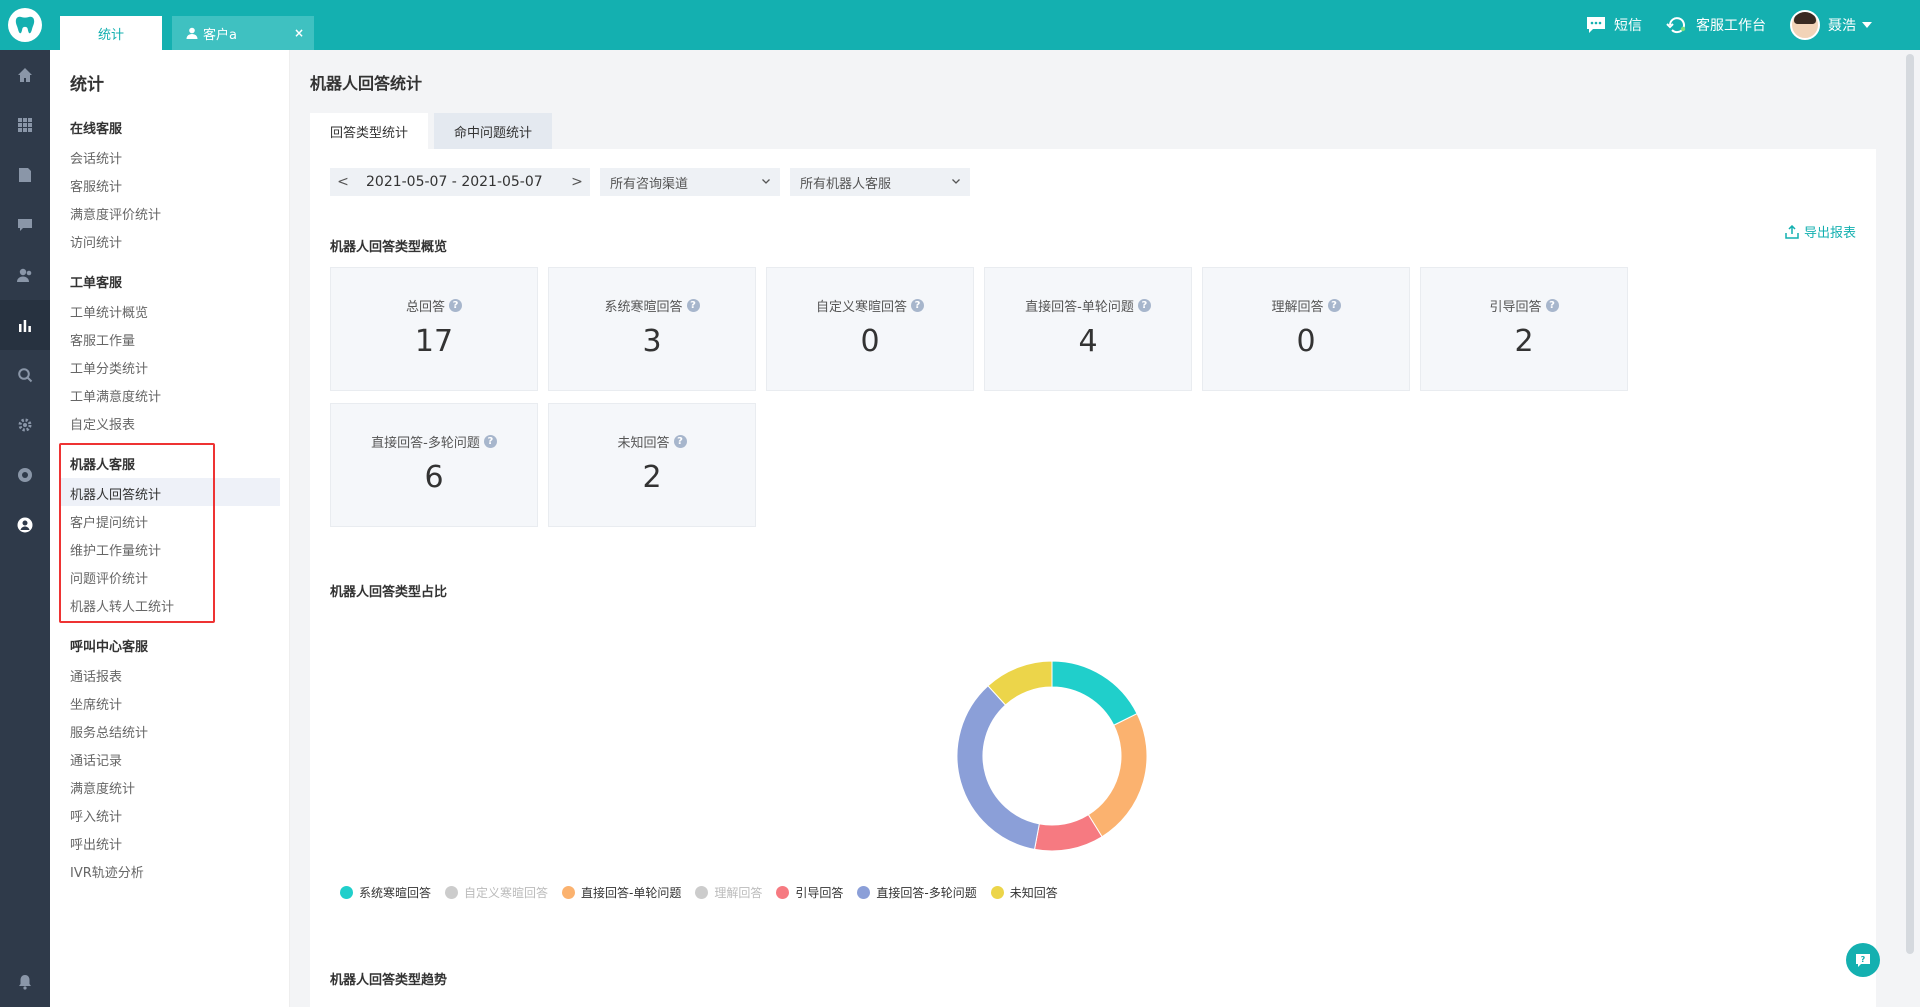 Image resolution: width=1920 pixels, height=1007 pixels. Describe the element at coordinates (366, 83) in the screenshot. I see `page-title: 机器人回答统计` at that location.